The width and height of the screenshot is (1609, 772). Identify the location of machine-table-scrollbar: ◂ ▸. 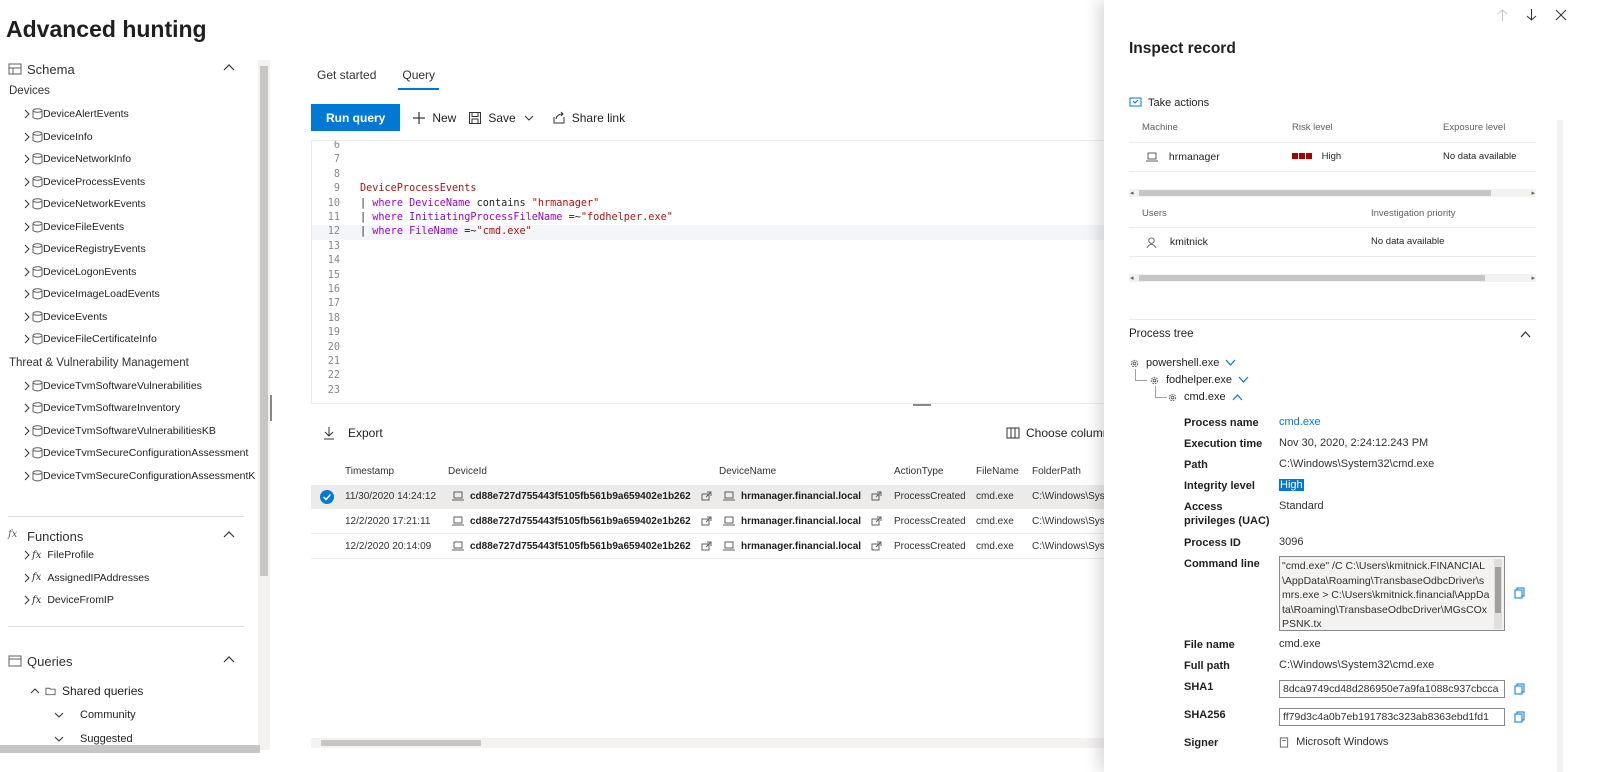
(1332, 193).